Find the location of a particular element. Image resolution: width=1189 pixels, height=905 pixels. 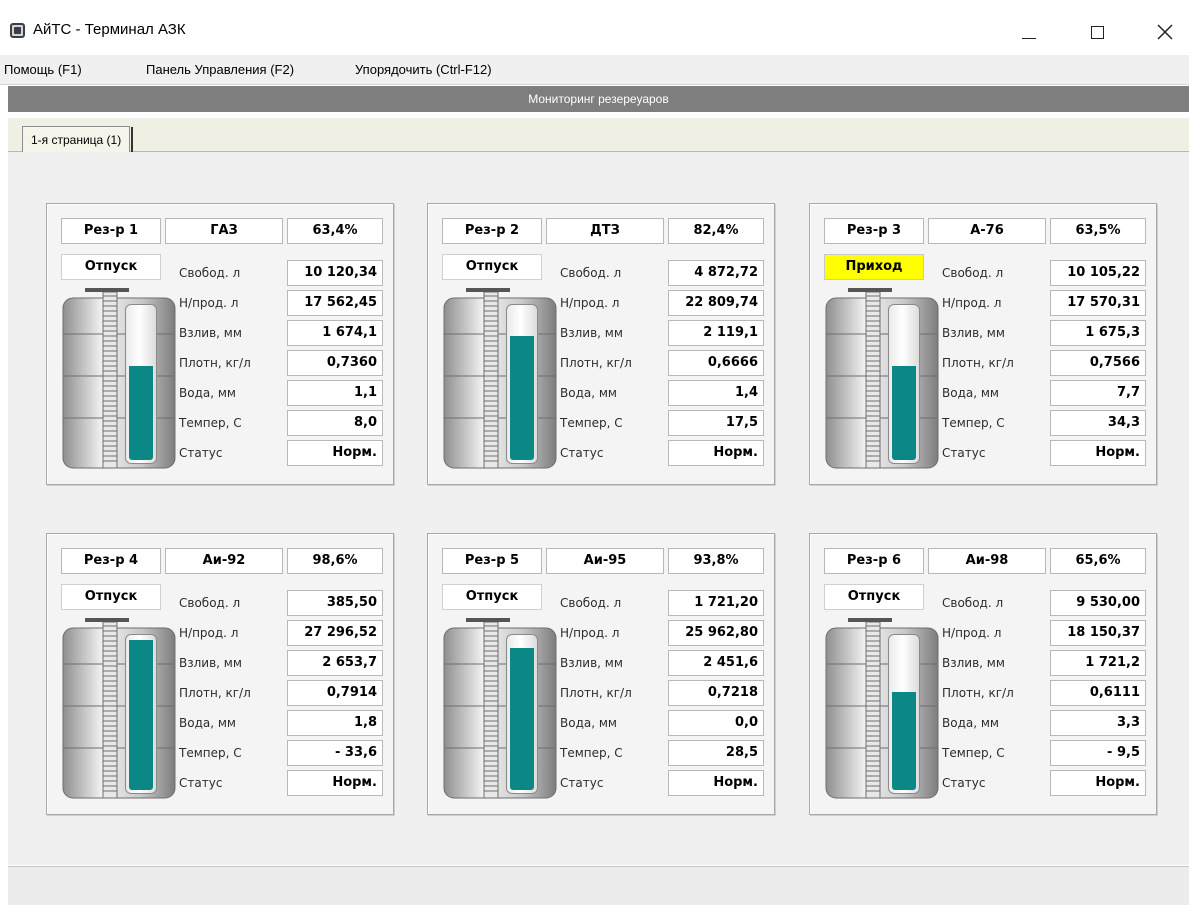

fuel-type: Аи-95 is located at coordinates (605, 561).